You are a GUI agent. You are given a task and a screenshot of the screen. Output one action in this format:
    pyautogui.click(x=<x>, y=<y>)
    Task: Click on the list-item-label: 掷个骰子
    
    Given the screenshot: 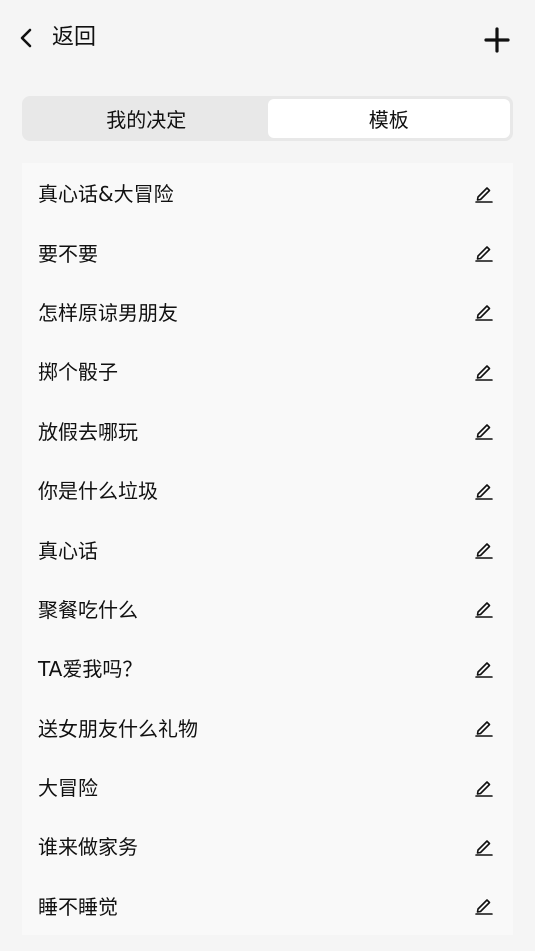 What is the action you would take?
    pyautogui.click(x=78, y=372)
    